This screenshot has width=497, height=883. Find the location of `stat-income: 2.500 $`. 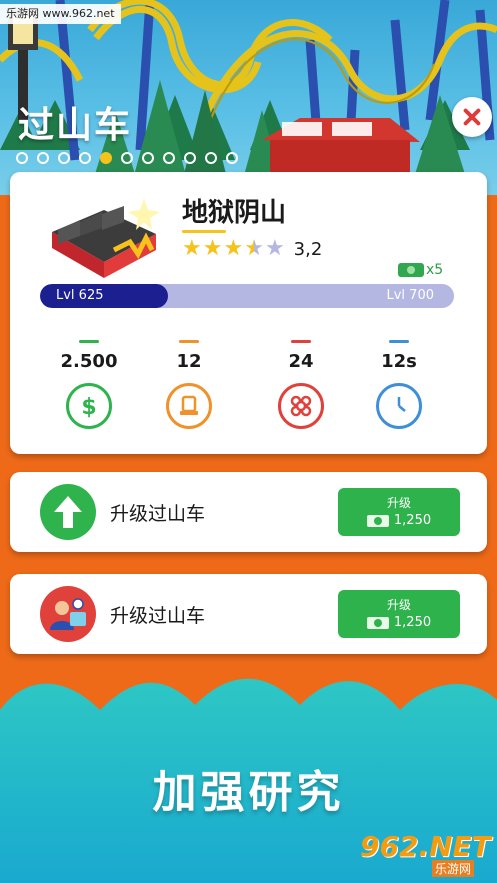

stat-income: 2.500 $ is located at coordinates (89, 384).